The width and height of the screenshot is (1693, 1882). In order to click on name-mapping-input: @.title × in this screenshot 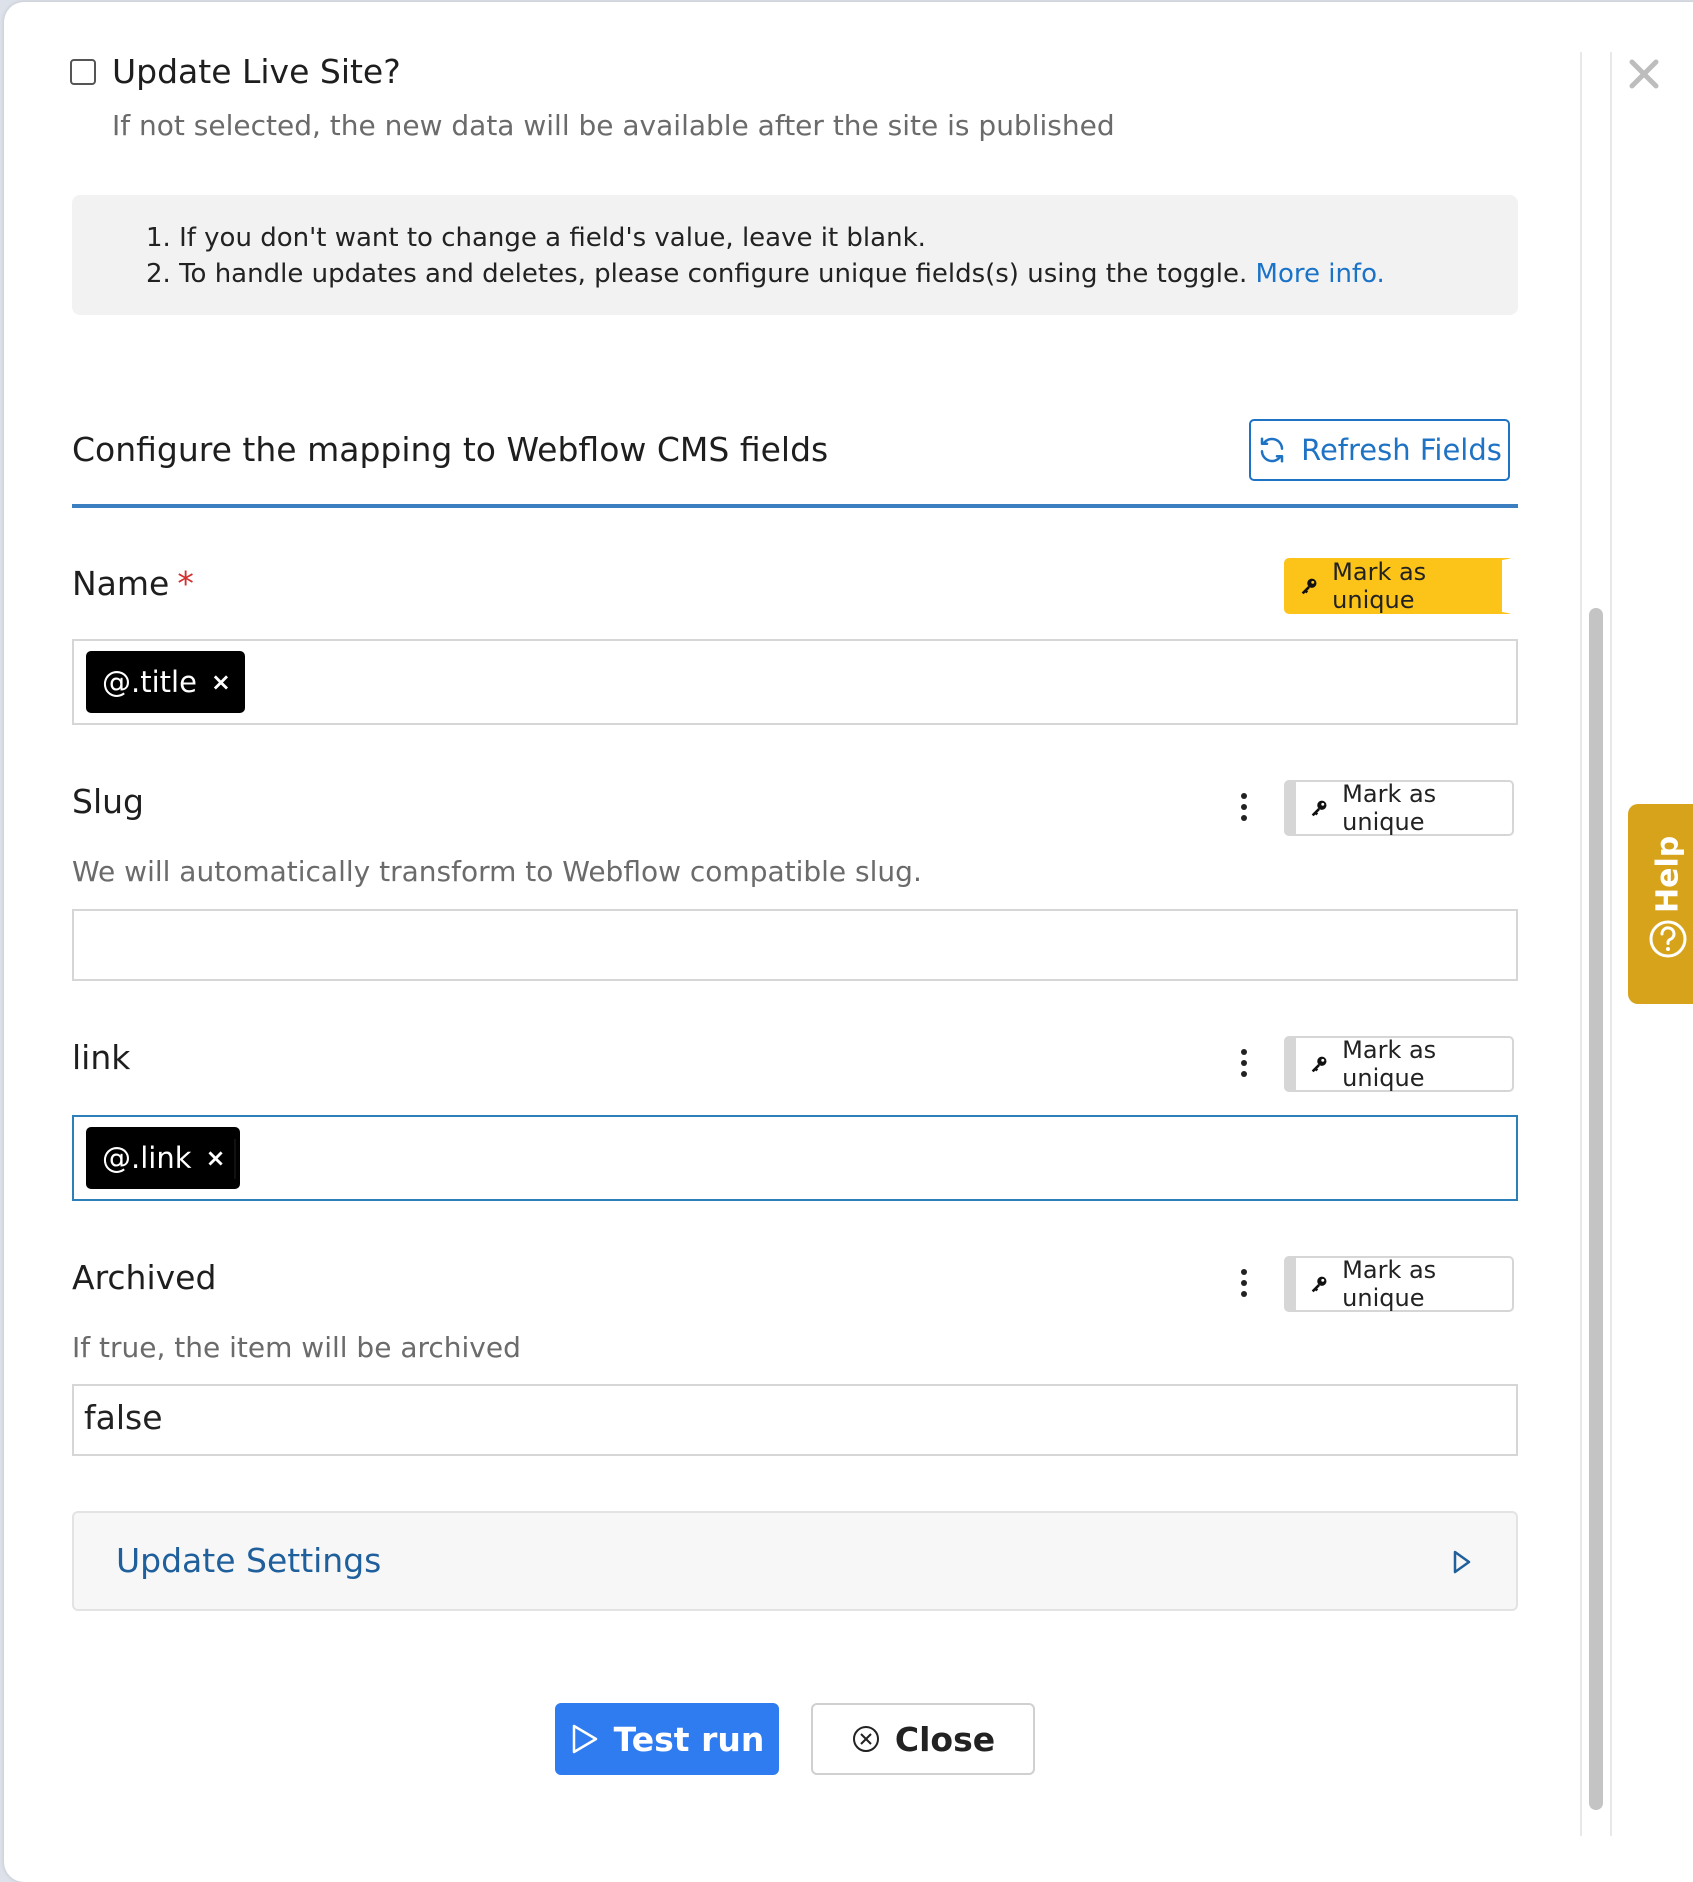, I will do `click(795, 682)`.